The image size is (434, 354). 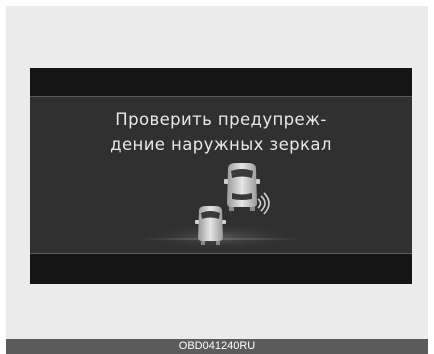 I want to click on display-bottom-bar, so click(x=221, y=269).